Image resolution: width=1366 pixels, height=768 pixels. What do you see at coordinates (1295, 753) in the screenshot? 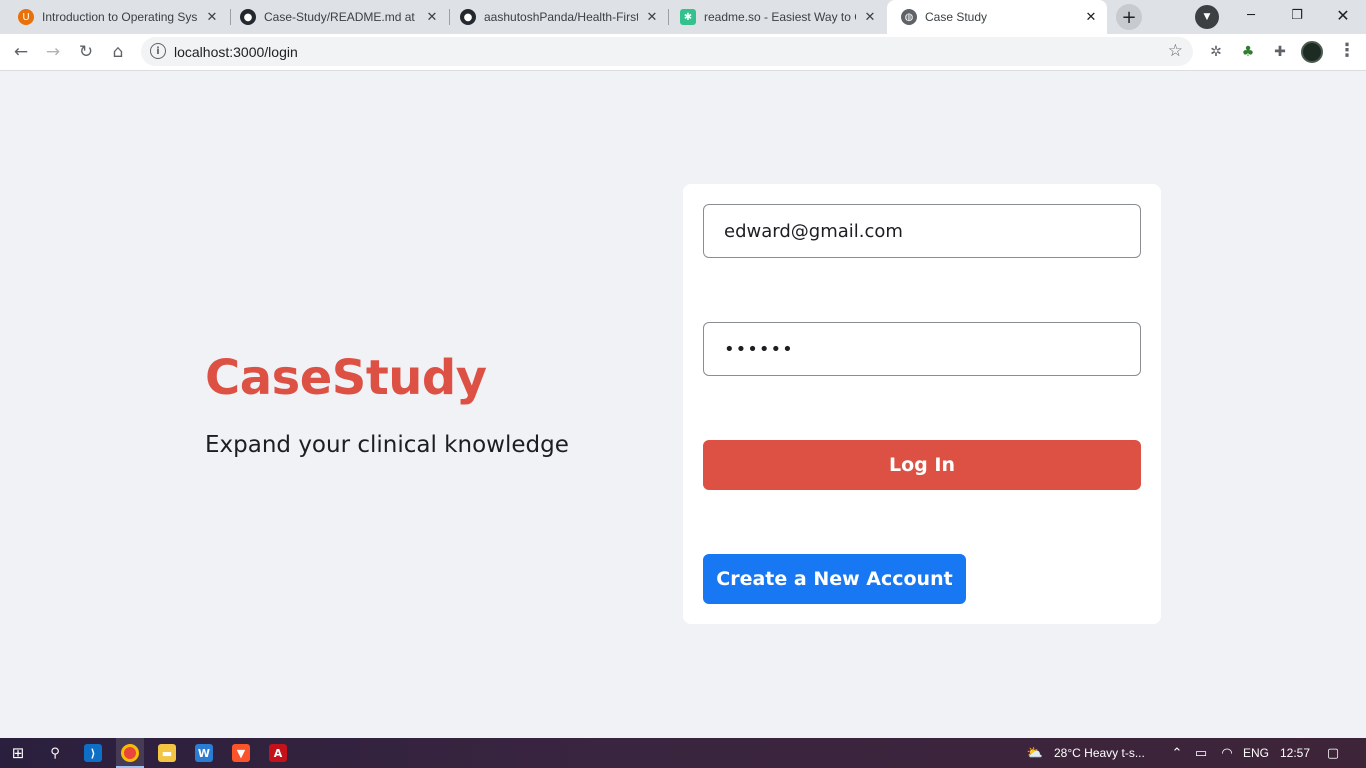
I see `clock: 12:57` at bounding box center [1295, 753].